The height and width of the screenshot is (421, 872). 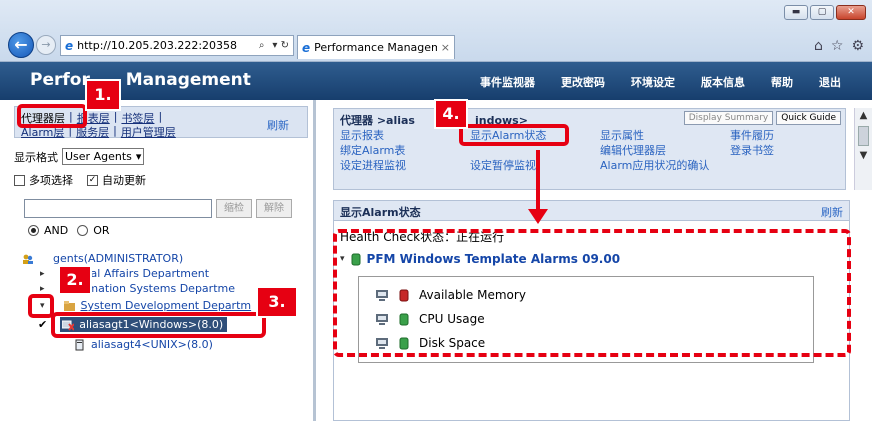 I want to click on ie-icon: e, so click(x=69, y=45).